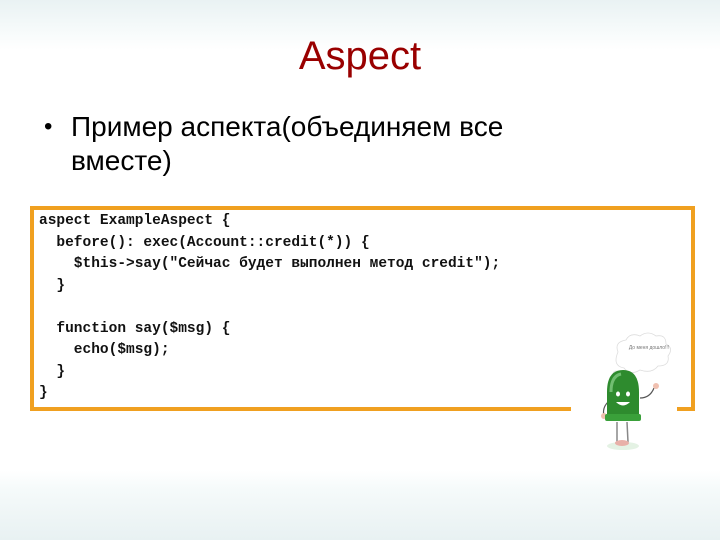 The image size is (720, 540). Describe the element at coordinates (135, 221) in the screenshot. I see `code-line: aspect ExampleAspect {` at that location.